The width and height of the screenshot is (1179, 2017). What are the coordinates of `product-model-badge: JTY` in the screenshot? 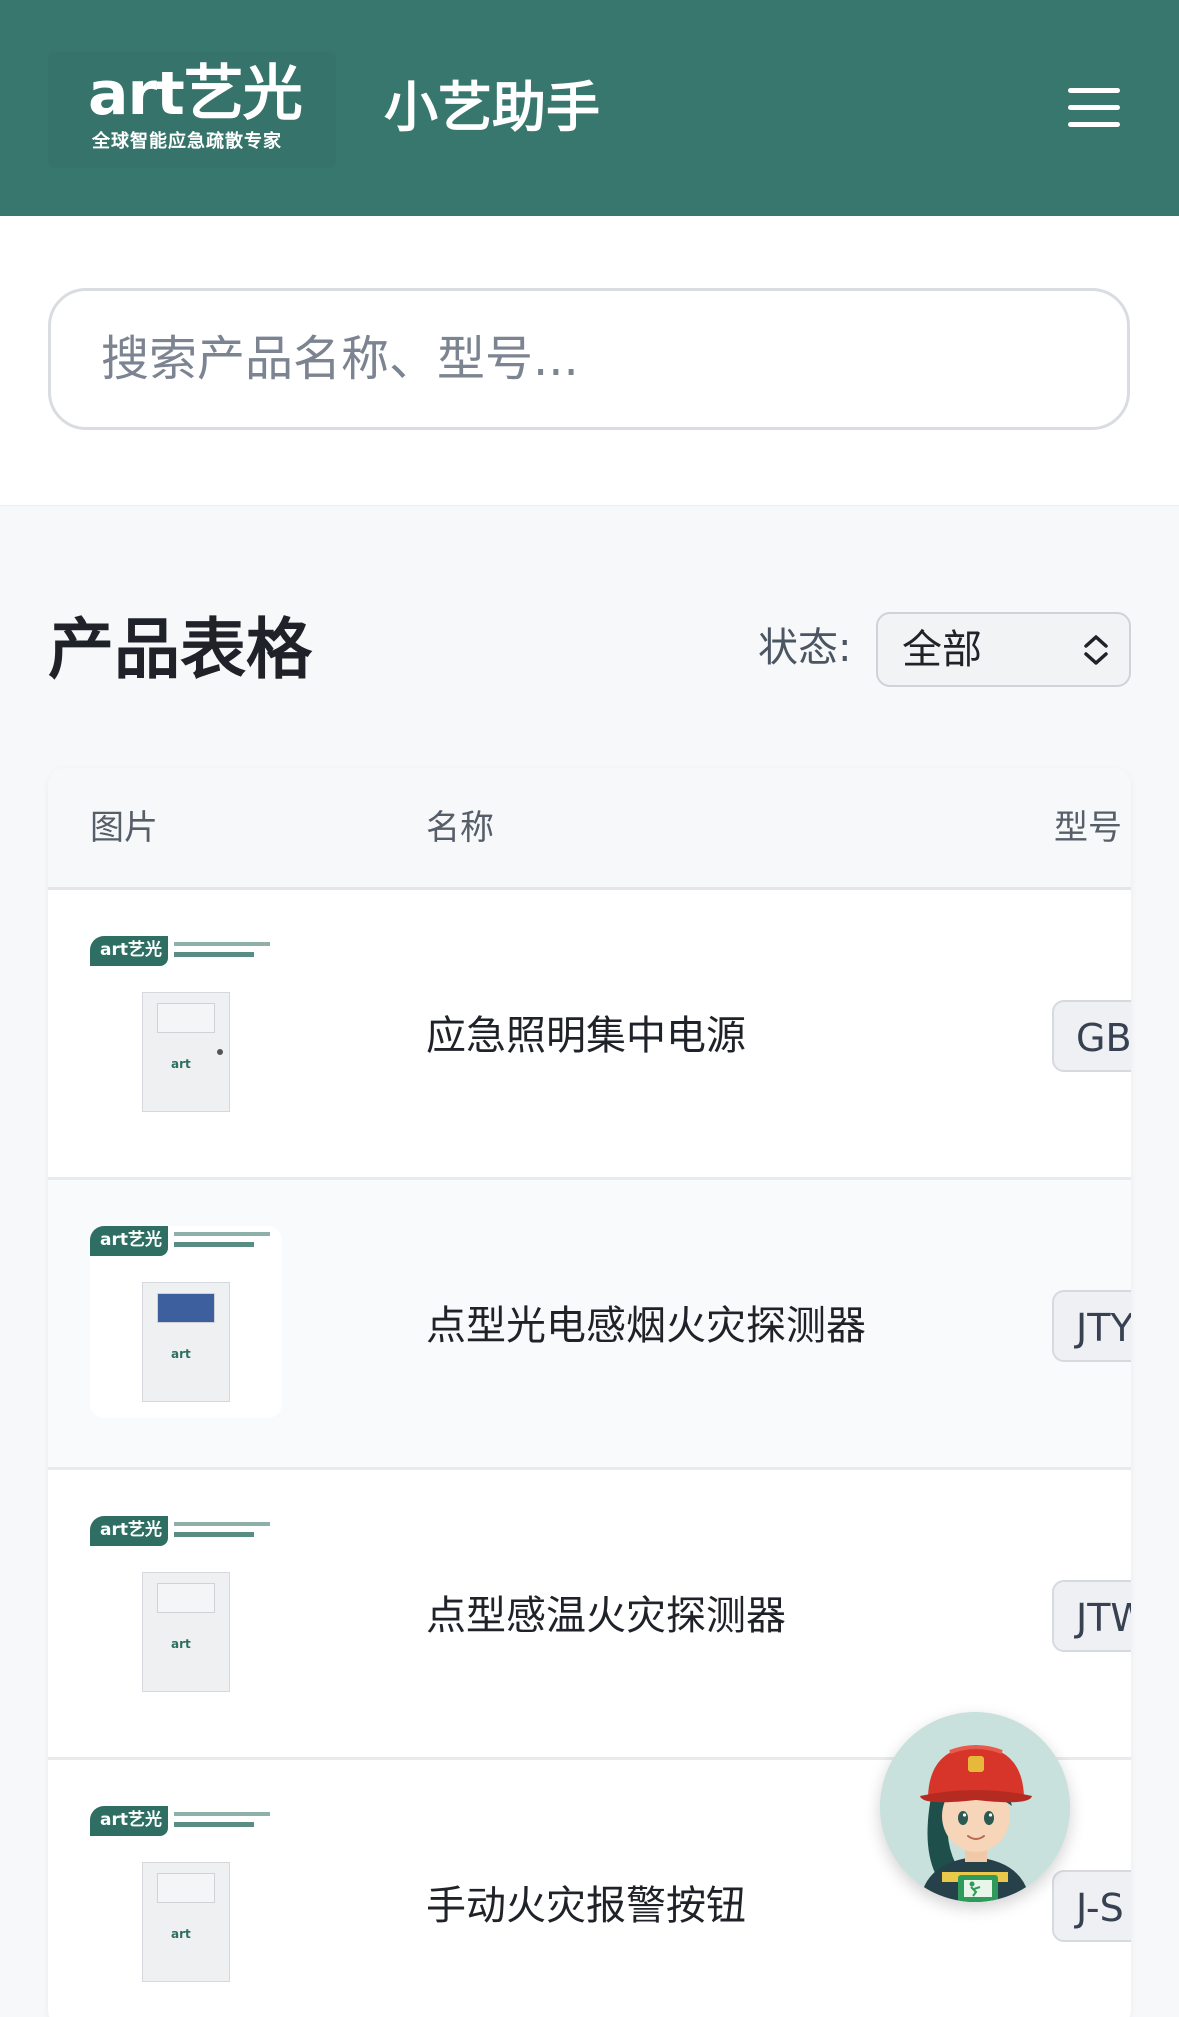 It's located at (1091, 1326).